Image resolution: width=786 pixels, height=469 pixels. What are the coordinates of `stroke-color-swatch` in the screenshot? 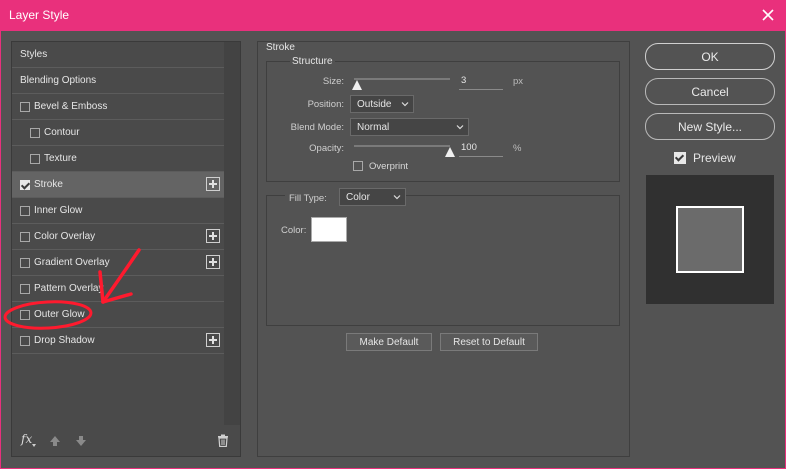 It's located at (329, 229).